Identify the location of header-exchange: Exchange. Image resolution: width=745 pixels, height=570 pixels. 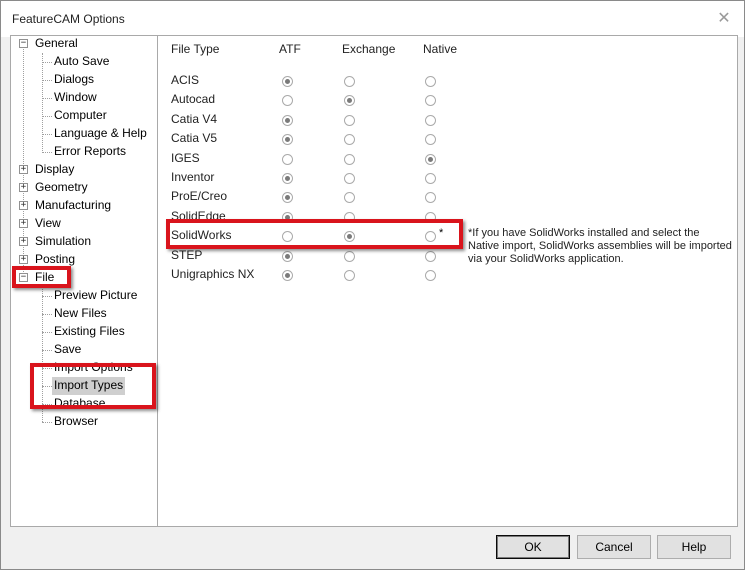
(369, 49).